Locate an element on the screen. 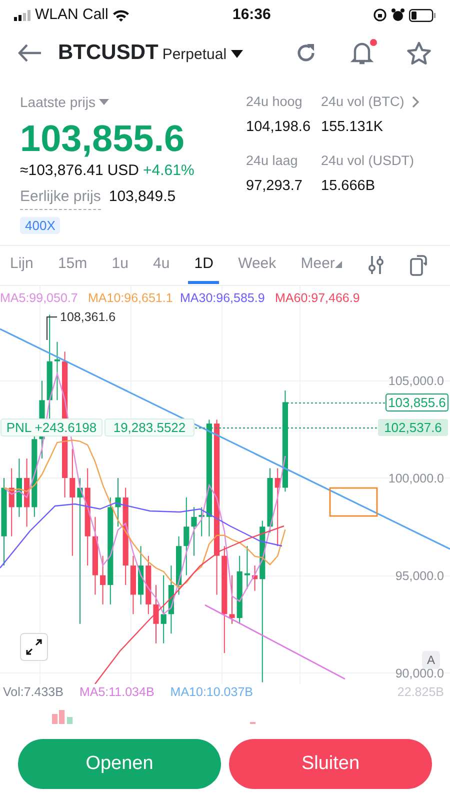 The height and width of the screenshot is (800, 450). volume-legend-label: MA5:11.034B is located at coordinates (116, 692).